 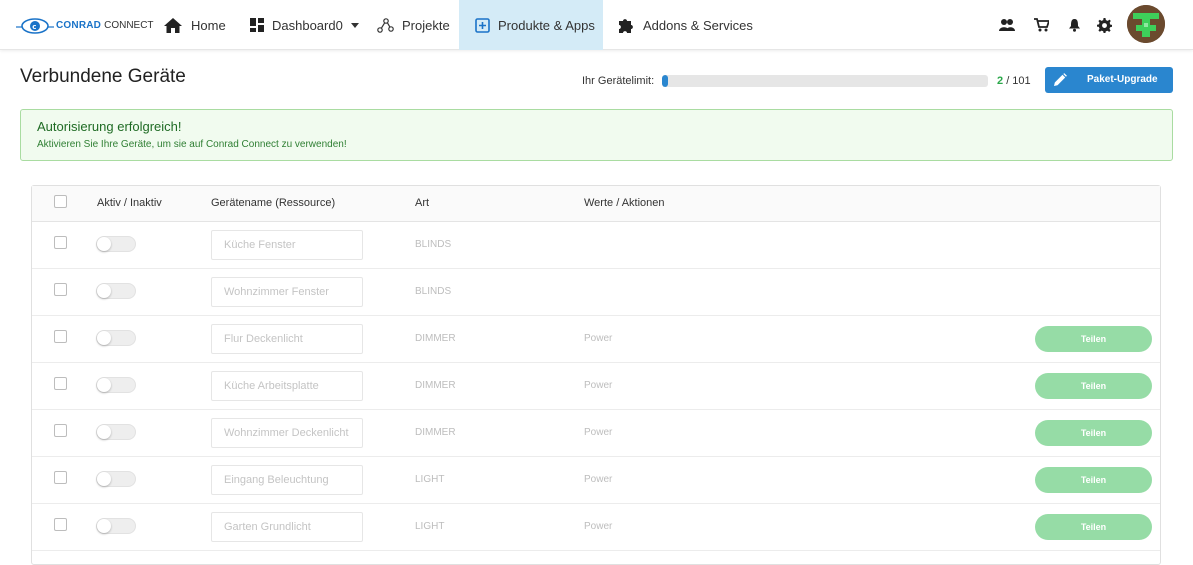 I want to click on nav-addons-services: Addons & Services, so click(x=685, y=25).